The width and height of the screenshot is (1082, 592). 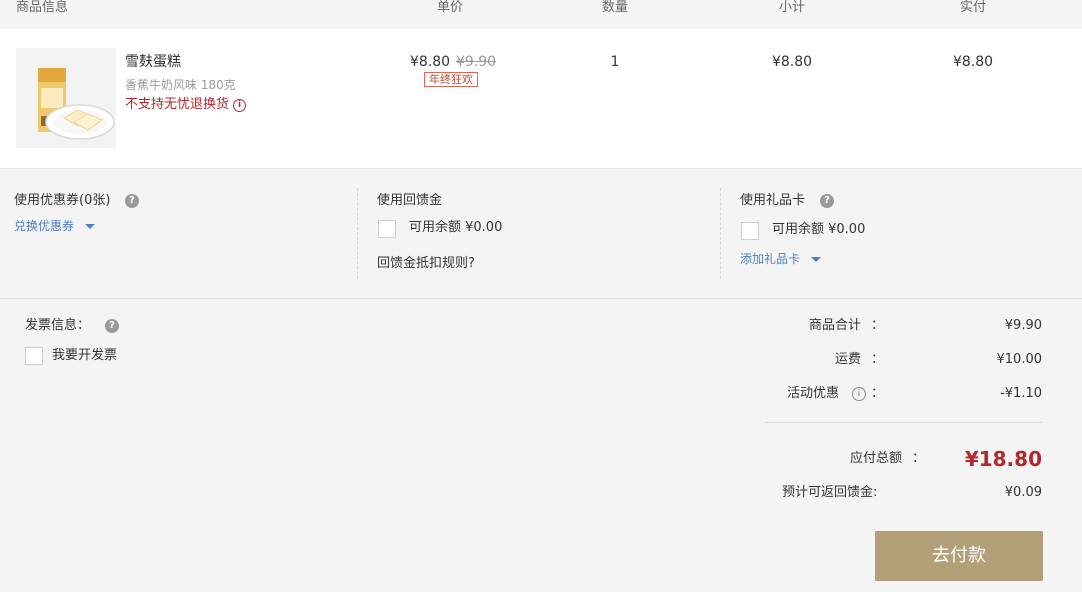 What do you see at coordinates (180, 85) in the screenshot?
I see `product-spec: 香蕉牛奶风味 180克` at bounding box center [180, 85].